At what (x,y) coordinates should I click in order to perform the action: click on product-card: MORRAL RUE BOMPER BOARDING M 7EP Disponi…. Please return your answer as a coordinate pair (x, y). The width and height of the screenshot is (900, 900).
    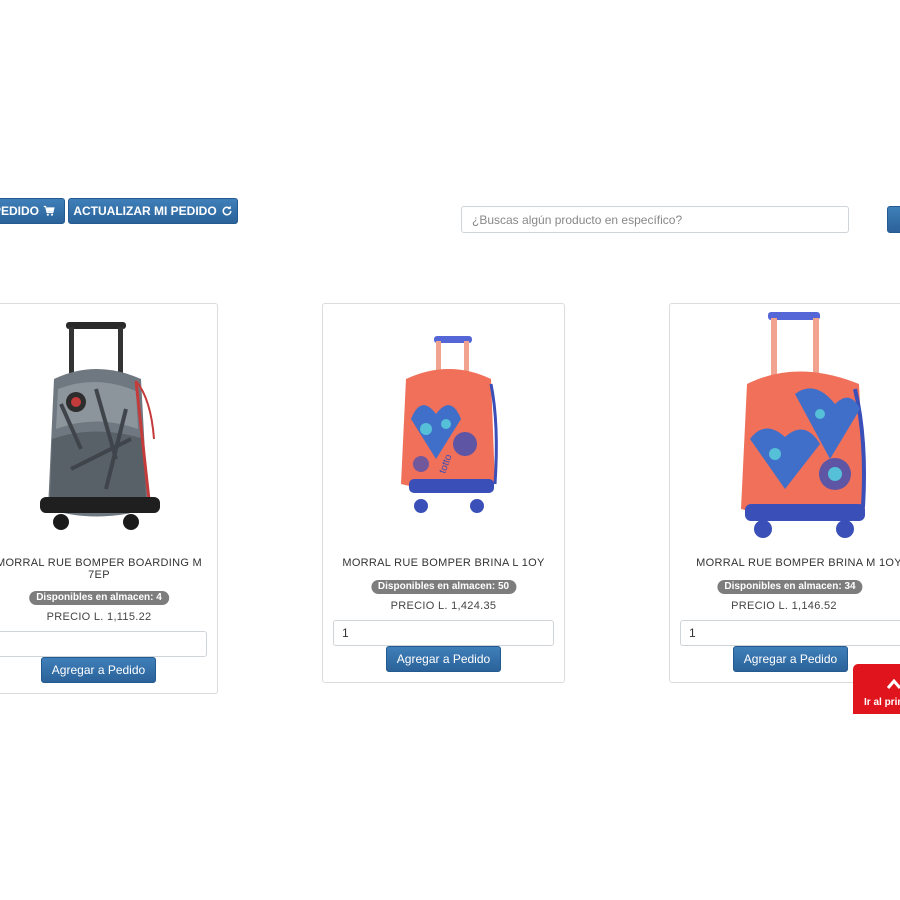
    Looking at the image, I should click on (109, 498).